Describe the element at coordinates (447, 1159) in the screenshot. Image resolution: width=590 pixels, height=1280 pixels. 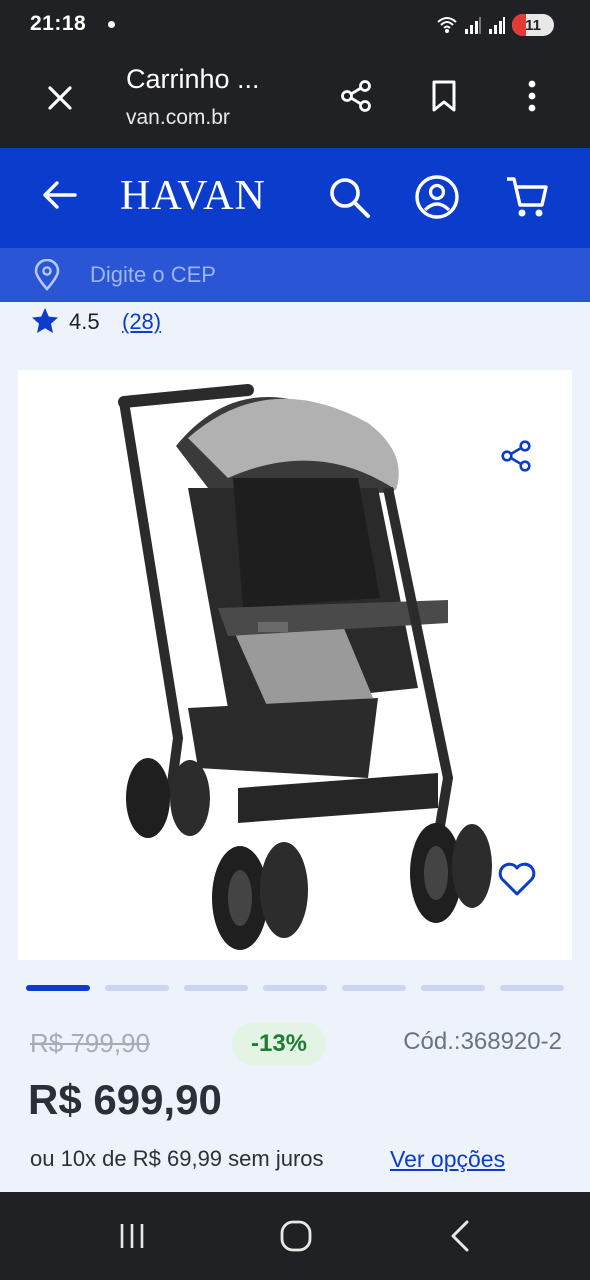
I see `payment-options-link: Ver opções` at that location.